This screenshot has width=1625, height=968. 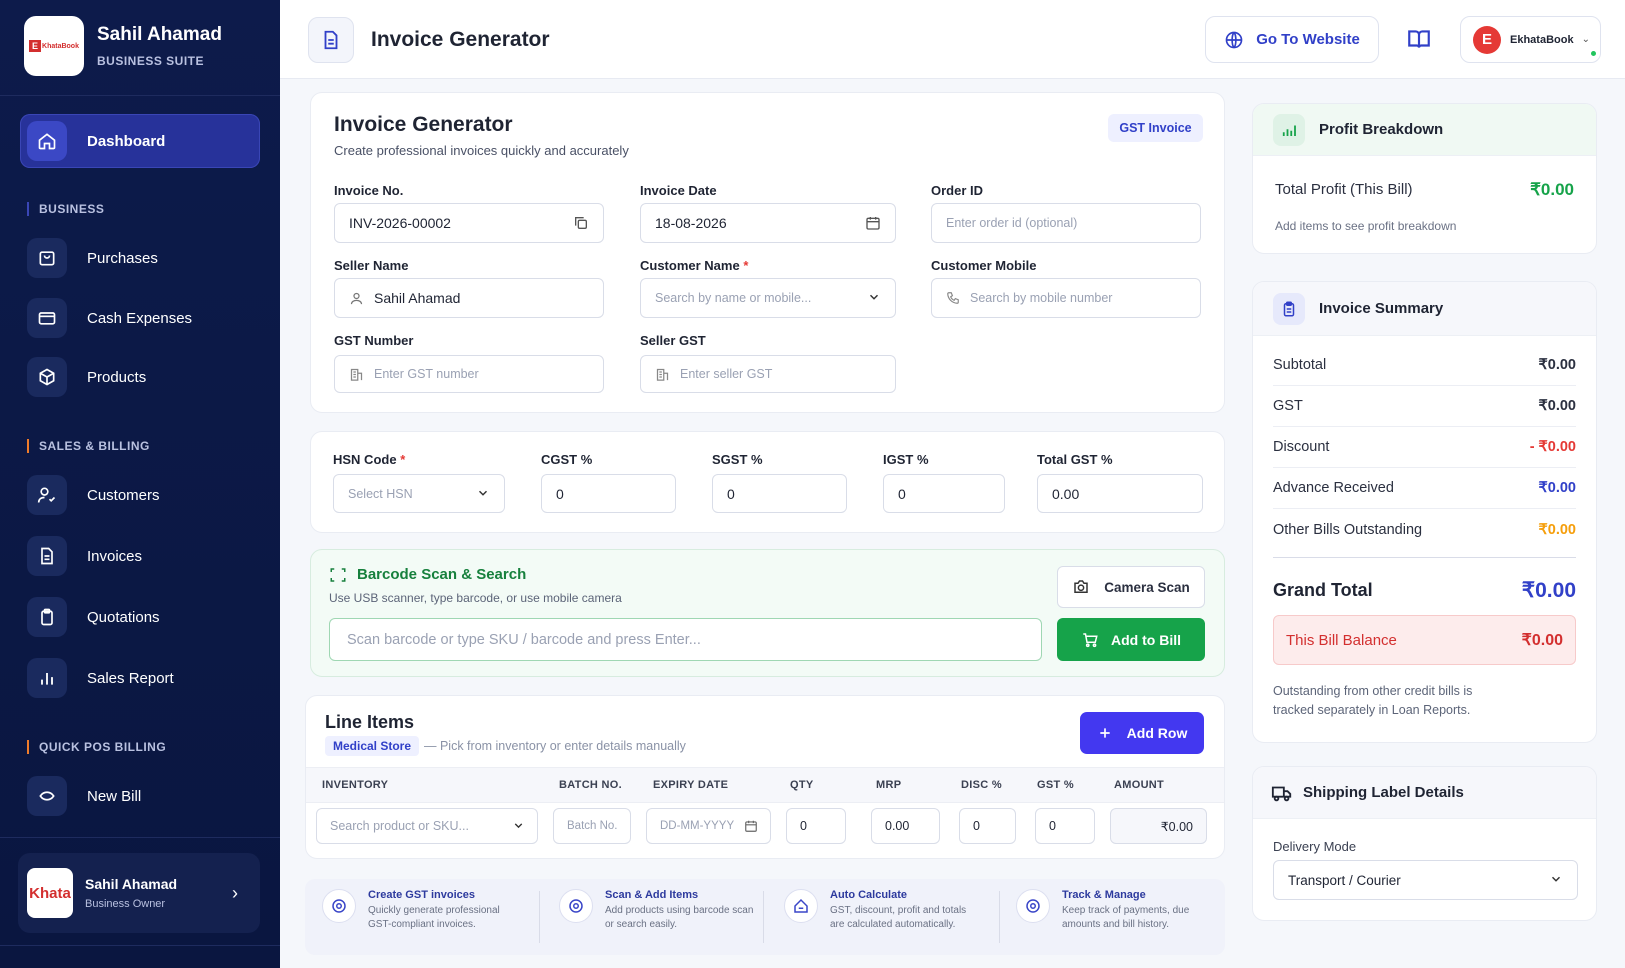 I want to click on gst-input: 0, so click(x=1065, y=826).